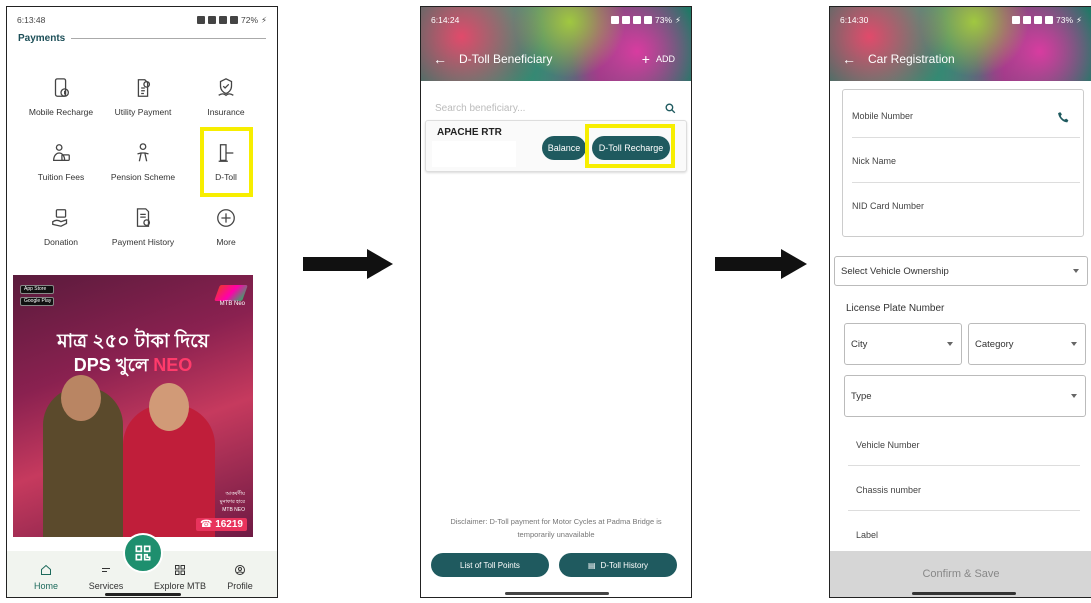  I want to click on confirm-save-button: Confirm & Save, so click(960, 574).